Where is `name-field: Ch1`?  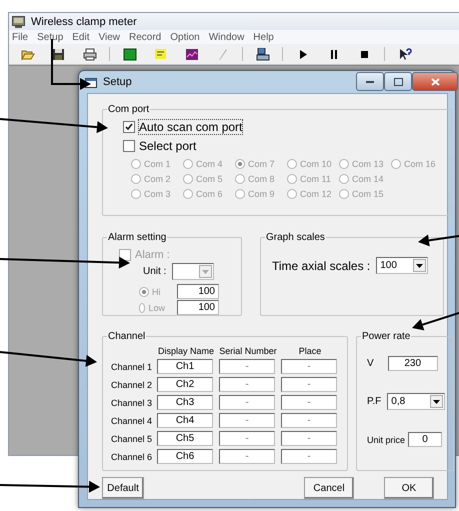 name-field: Ch1 is located at coordinates (185, 366).